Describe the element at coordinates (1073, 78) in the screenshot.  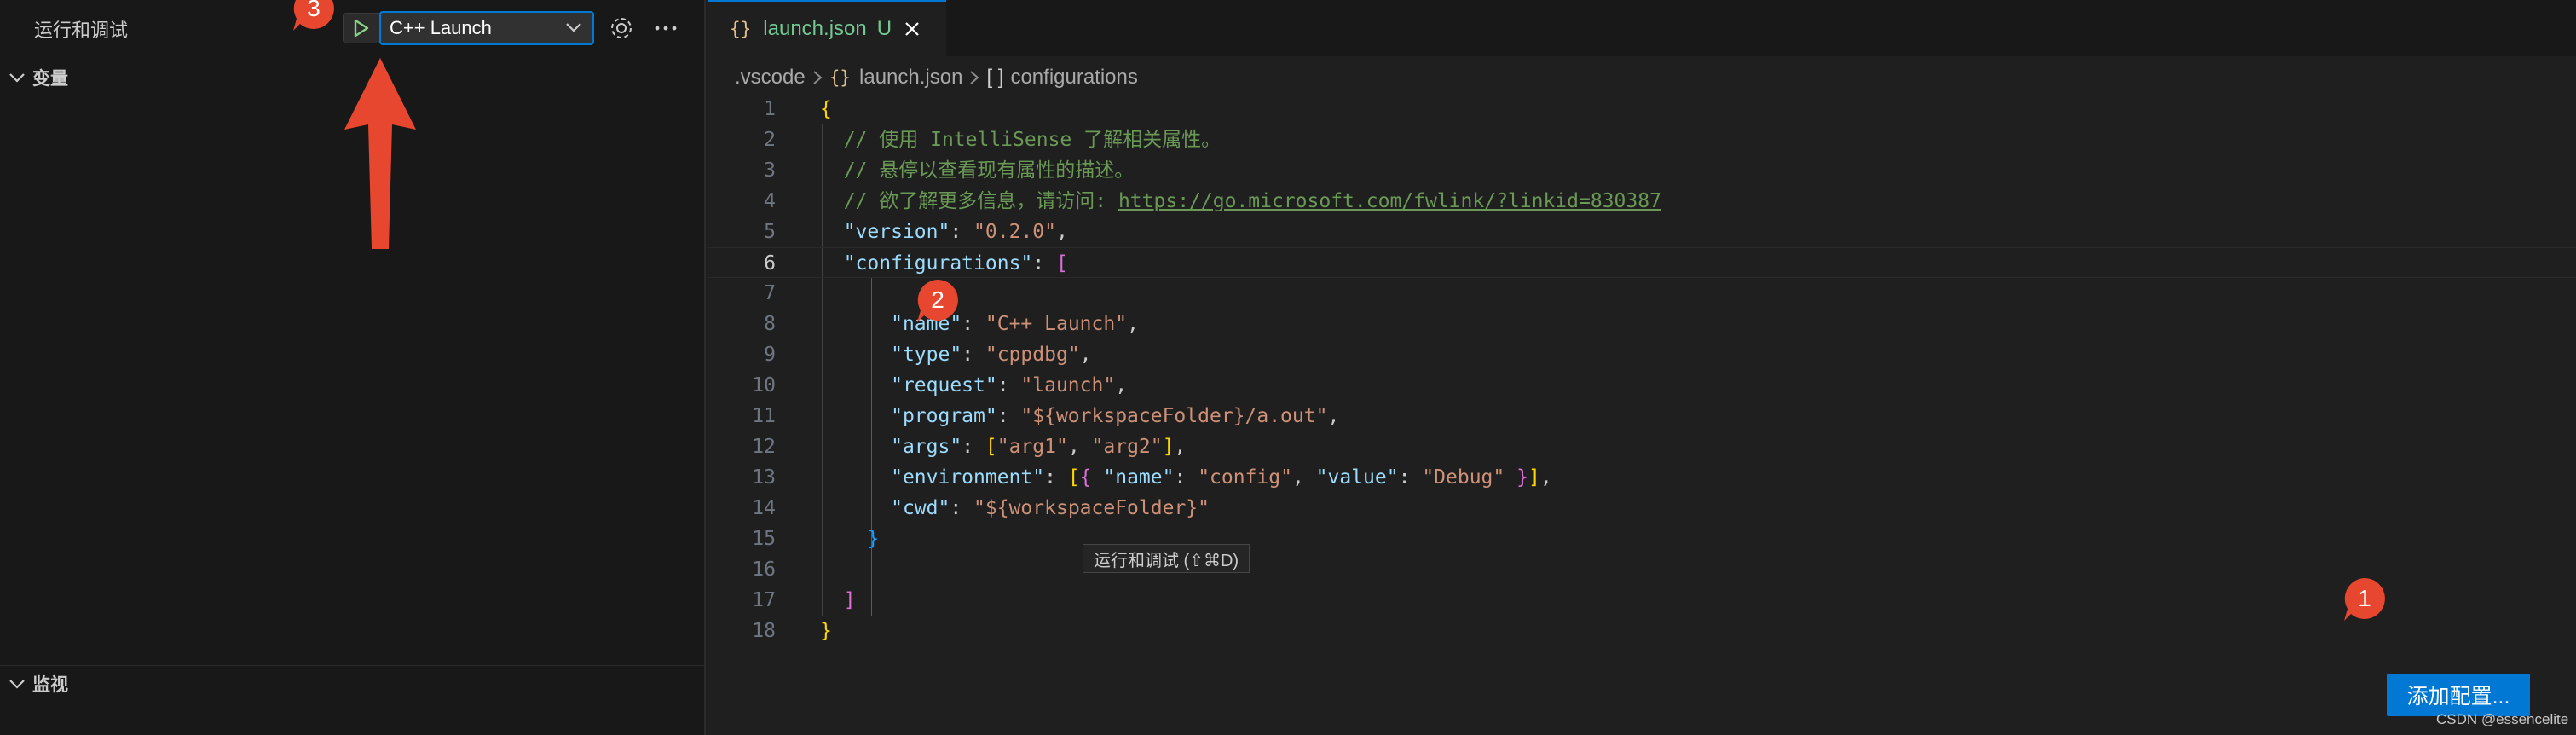
I see `breadcrumb-symbol: configurations` at that location.